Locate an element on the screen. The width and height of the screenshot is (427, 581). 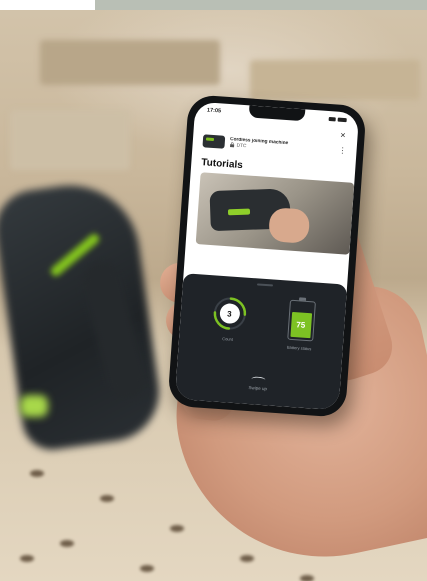
bottom-status-panel: 3 Count 75 Battery status Swipe up is located at coordinates (261, 342).